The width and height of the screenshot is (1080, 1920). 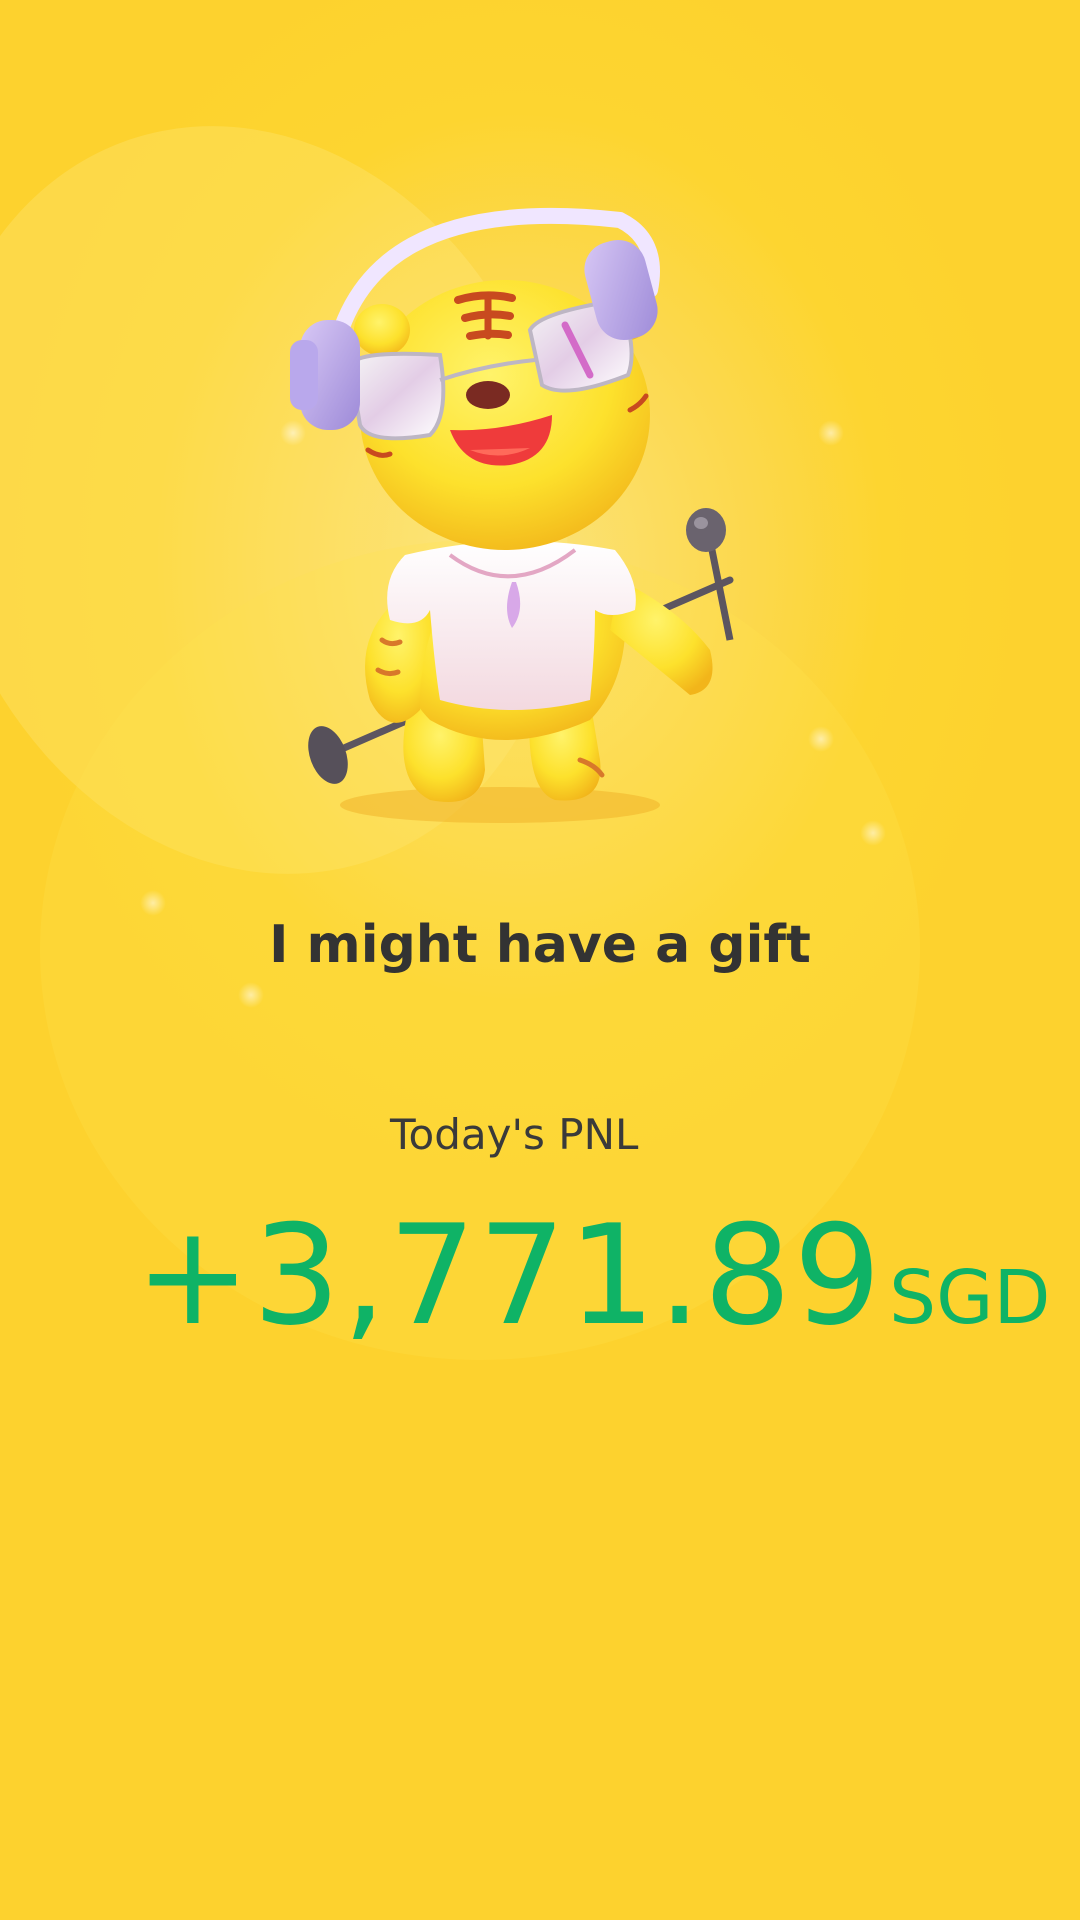 What do you see at coordinates (514, 1134) in the screenshot?
I see `pnl-label: Today's PNL` at bounding box center [514, 1134].